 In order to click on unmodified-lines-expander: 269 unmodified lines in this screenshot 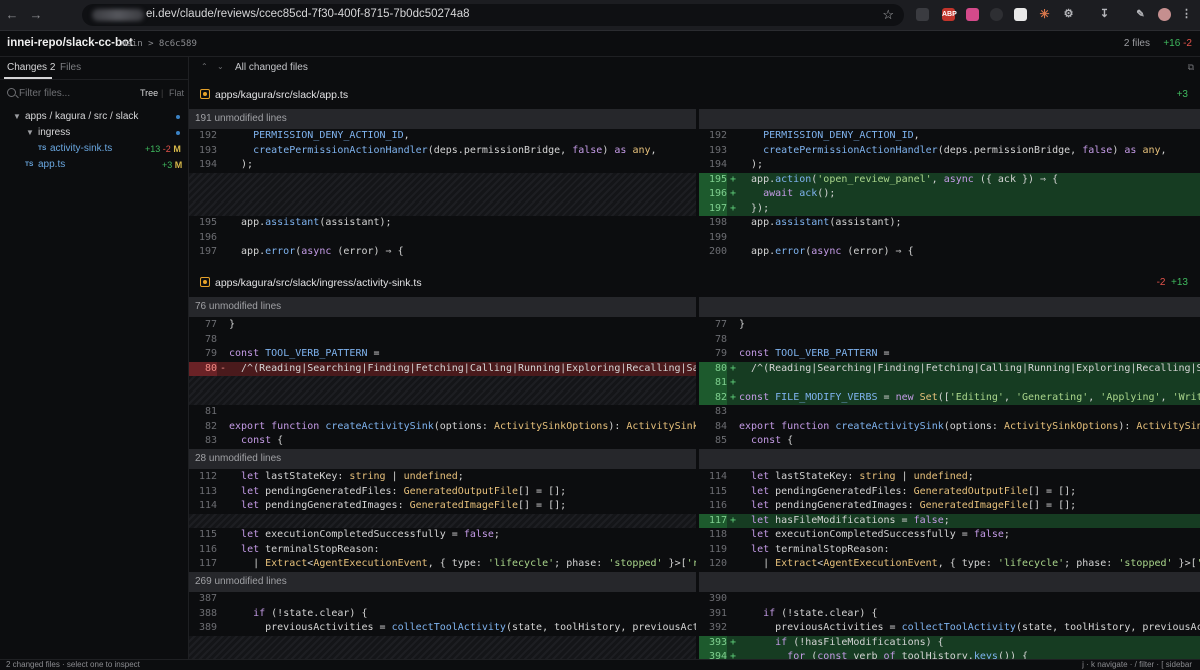, I will do `click(694, 582)`.